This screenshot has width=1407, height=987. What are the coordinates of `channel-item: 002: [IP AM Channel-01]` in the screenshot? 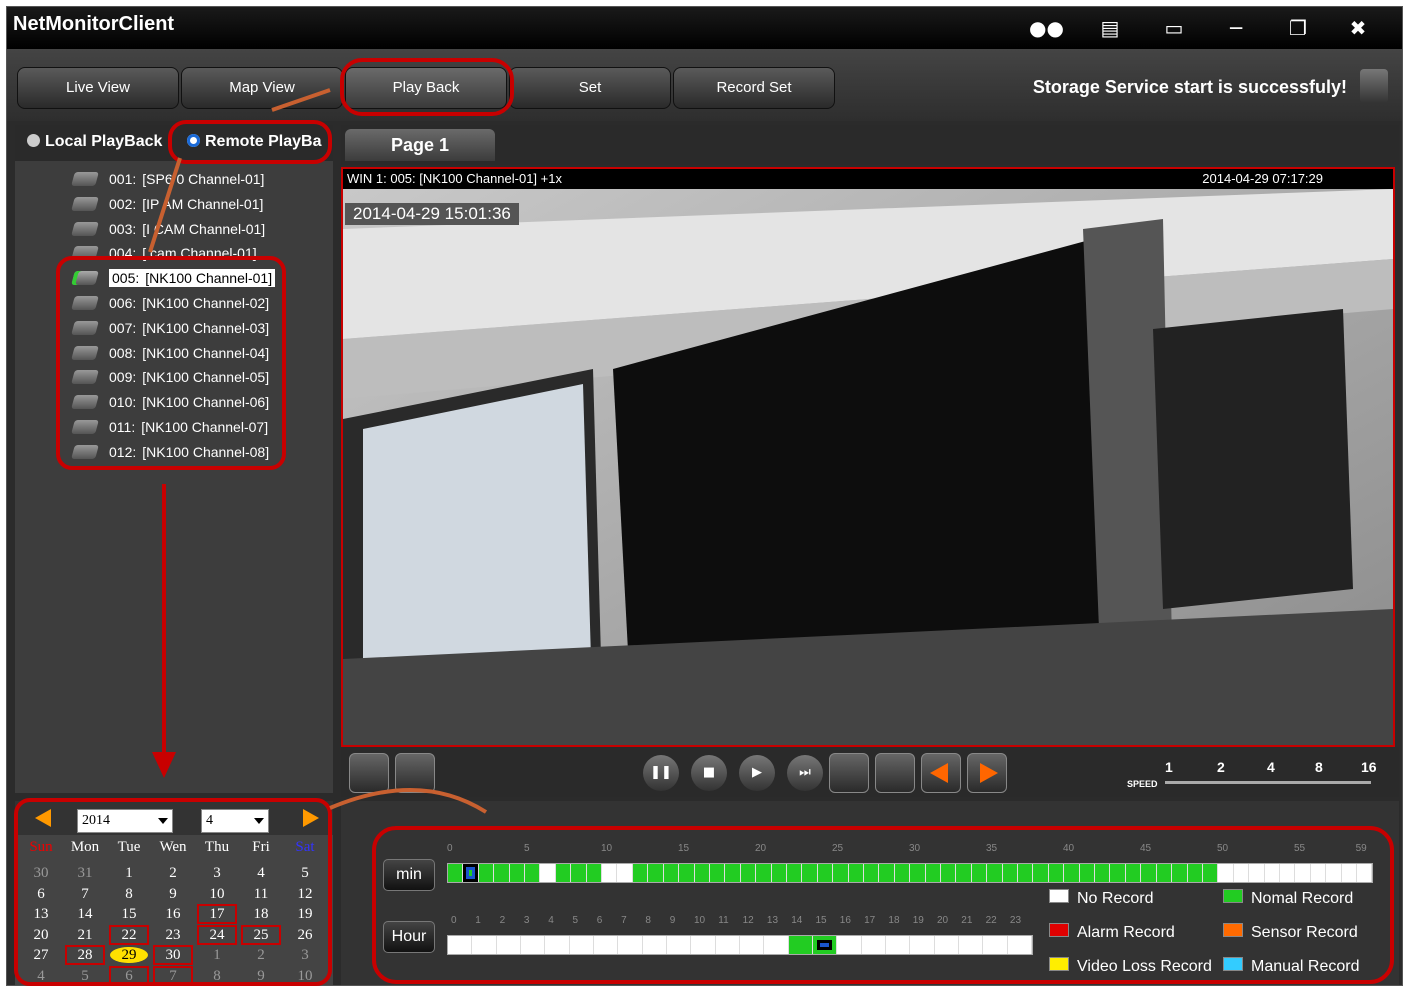 It's located at (167, 207).